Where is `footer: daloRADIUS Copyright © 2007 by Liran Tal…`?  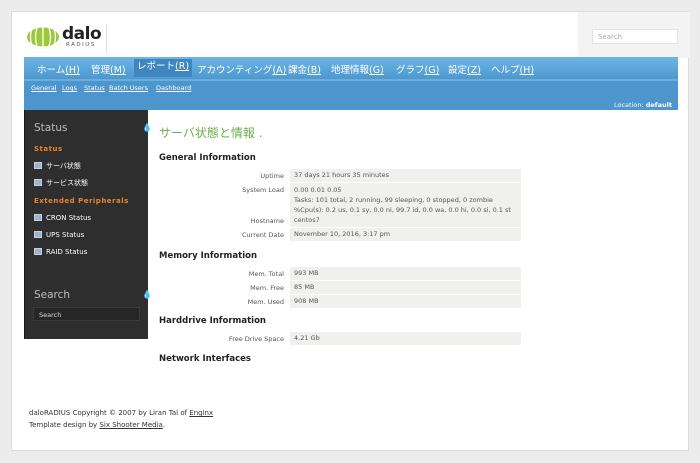
footer: daloRADIUS Copyright © 2007 by Liran Tal… is located at coordinates (121, 419).